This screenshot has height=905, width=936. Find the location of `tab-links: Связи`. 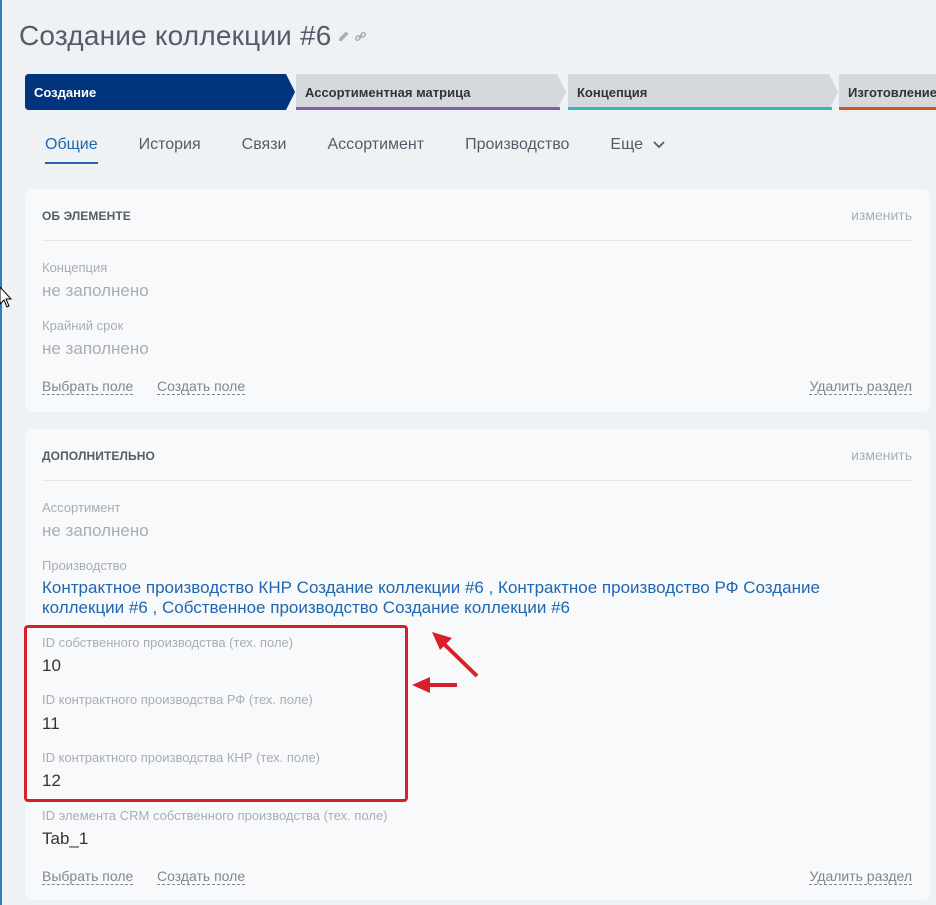

tab-links: Связи is located at coordinates (264, 145).